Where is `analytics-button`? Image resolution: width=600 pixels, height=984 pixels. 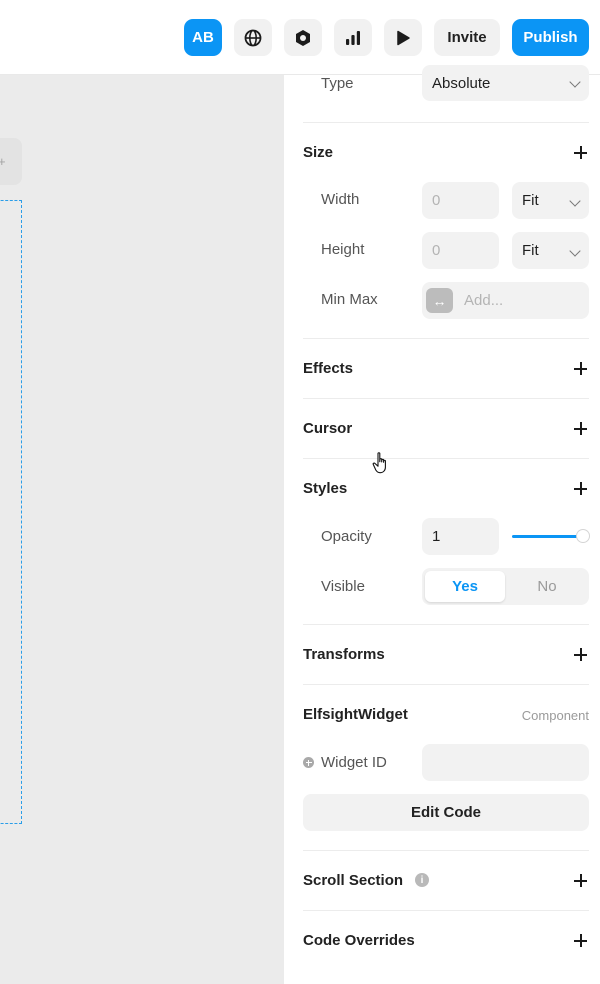 analytics-button is located at coordinates (353, 37).